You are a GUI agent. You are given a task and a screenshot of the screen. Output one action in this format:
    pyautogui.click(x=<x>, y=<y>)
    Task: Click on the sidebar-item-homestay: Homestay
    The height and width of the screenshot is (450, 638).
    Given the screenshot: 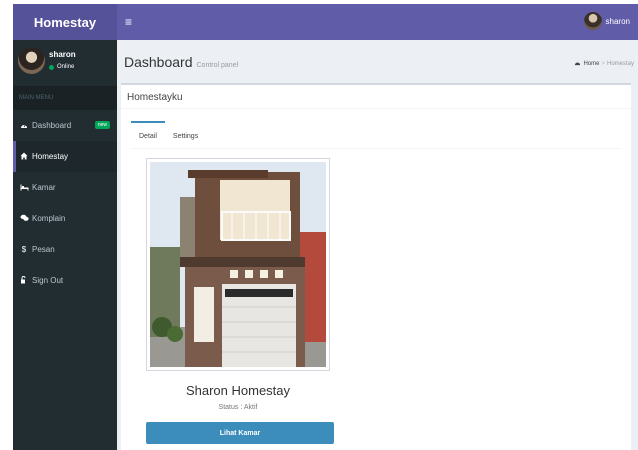 What is the action you would take?
    pyautogui.click(x=65, y=156)
    